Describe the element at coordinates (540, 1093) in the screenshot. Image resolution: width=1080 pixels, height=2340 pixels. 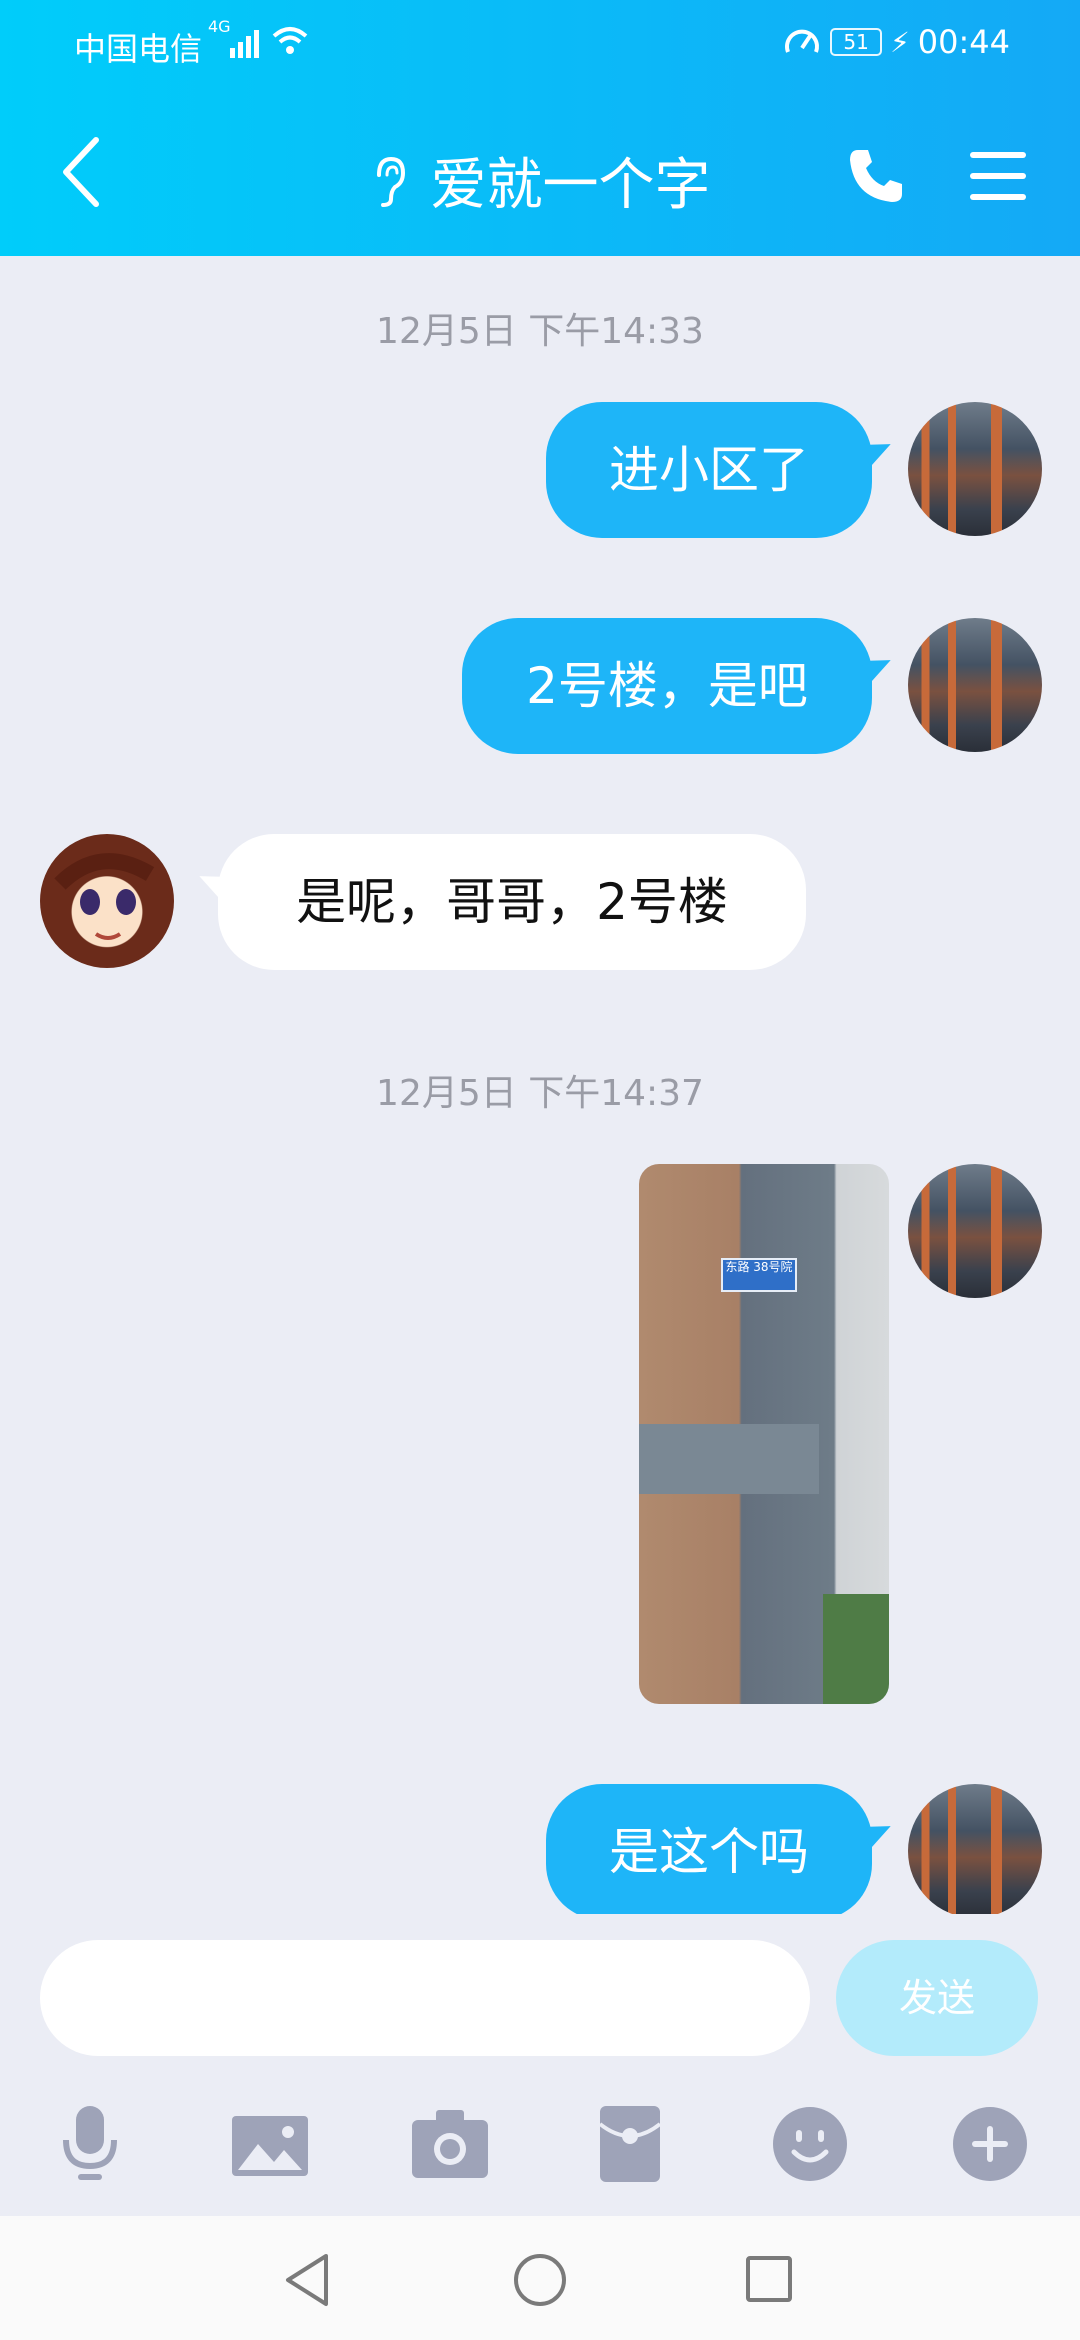
I see `message-timestamp: 12月5日 下午14:37` at that location.